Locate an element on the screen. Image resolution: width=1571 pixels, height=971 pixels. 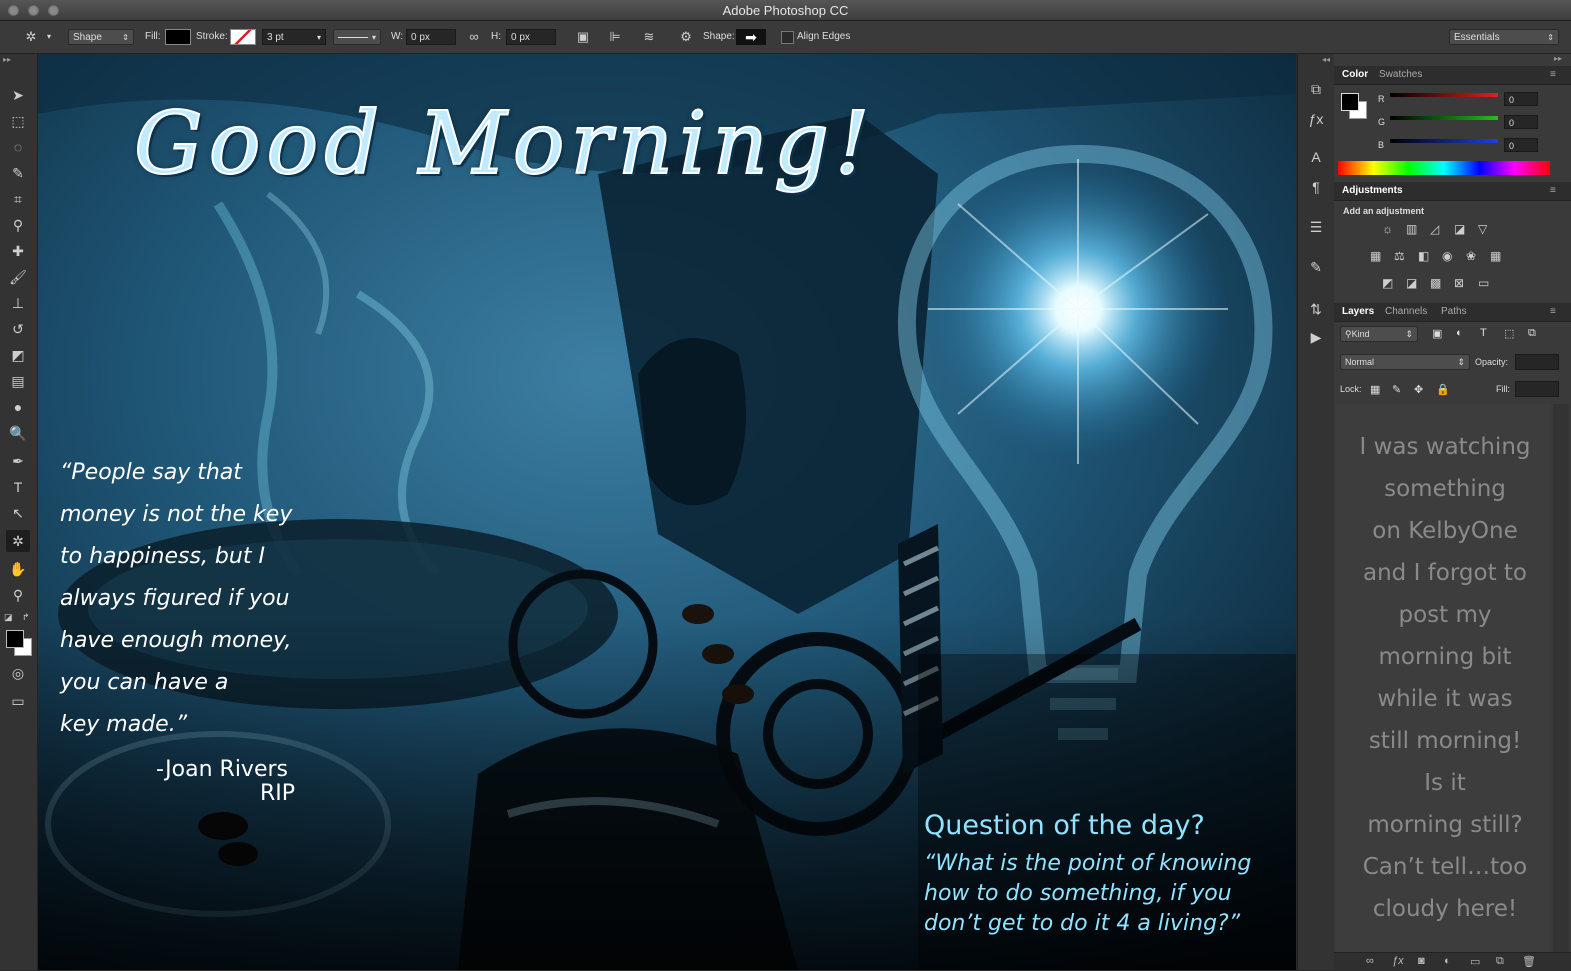
hand-tool-icon: ✋ is located at coordinates (18, 569).